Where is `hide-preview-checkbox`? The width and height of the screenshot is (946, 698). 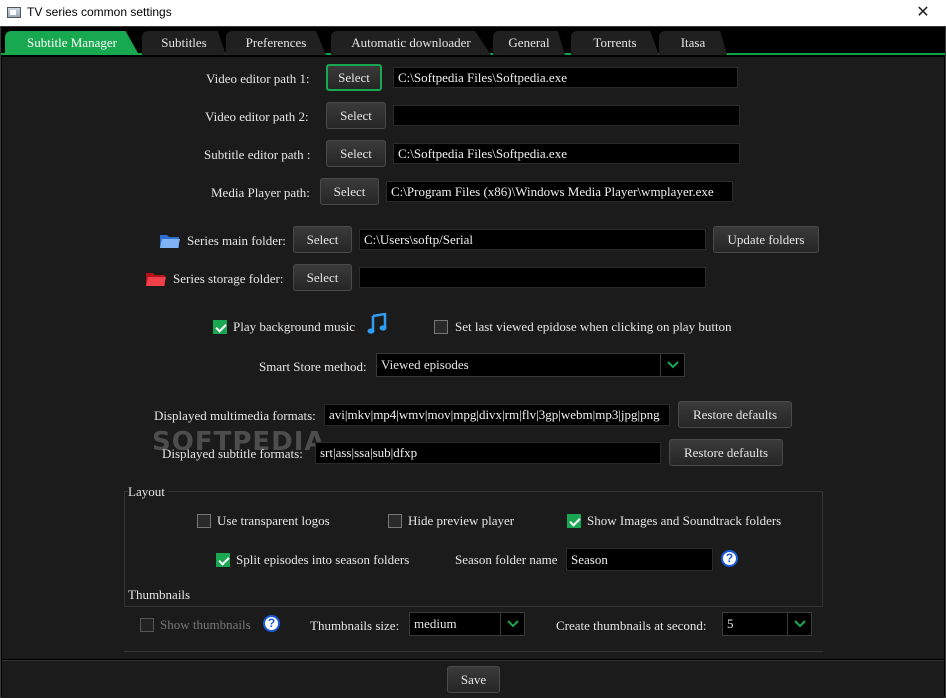 hide-preview-checkbox is located at coordinates (395, 521).